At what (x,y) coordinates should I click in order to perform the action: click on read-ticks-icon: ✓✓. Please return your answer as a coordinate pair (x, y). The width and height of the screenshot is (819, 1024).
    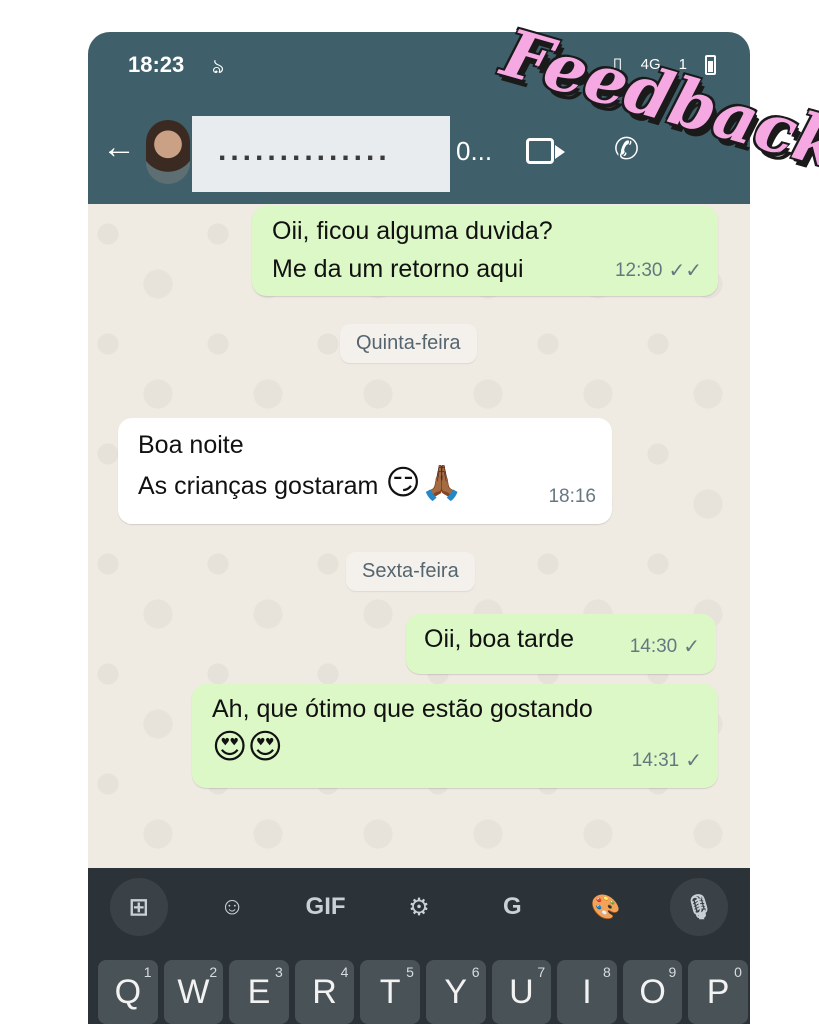
    Looking at the image, I should click on (685, 271).